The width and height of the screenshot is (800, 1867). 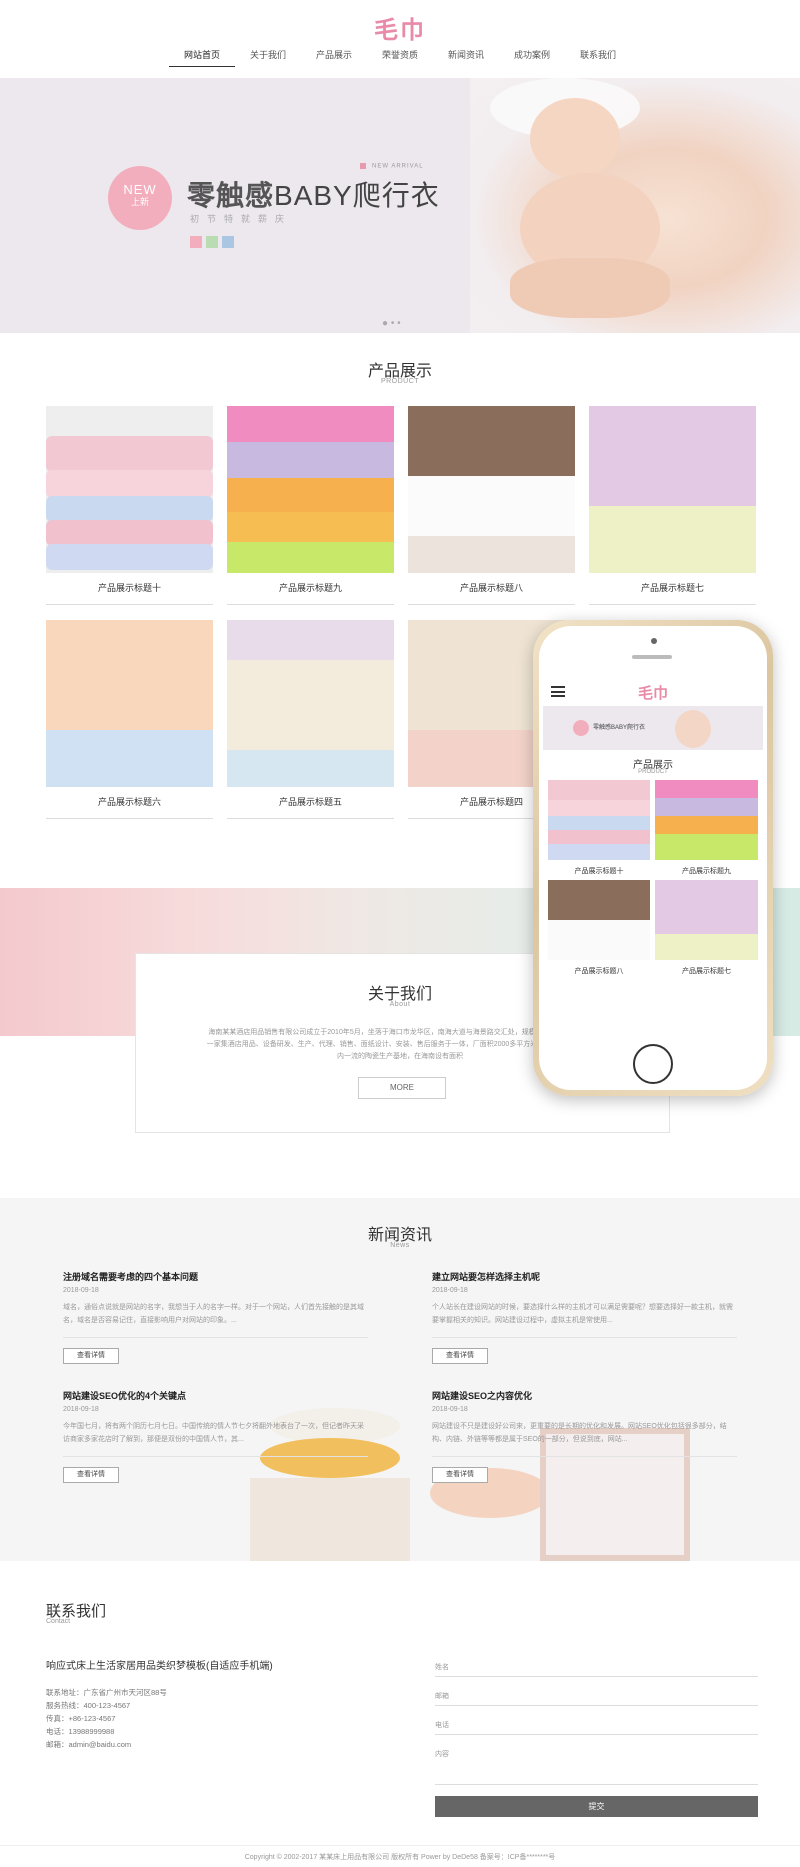 I want to click on product-image-colorful, so click(x=310, y=489).